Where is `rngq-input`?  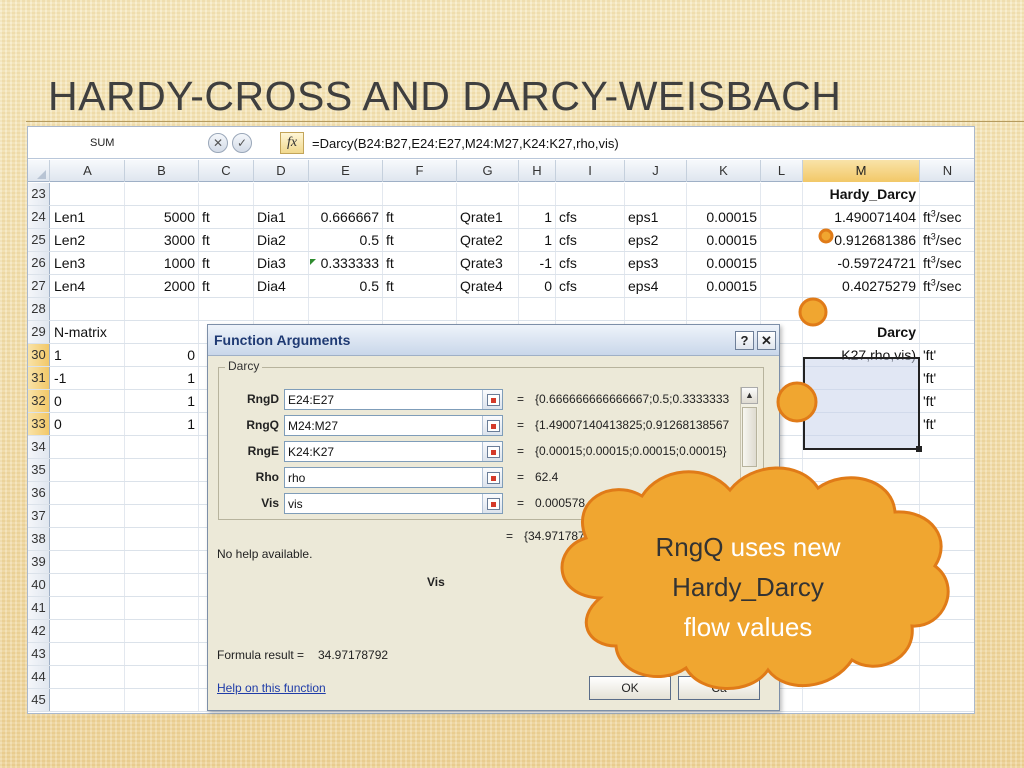
rngq-input is located at coordinates (393, 425).